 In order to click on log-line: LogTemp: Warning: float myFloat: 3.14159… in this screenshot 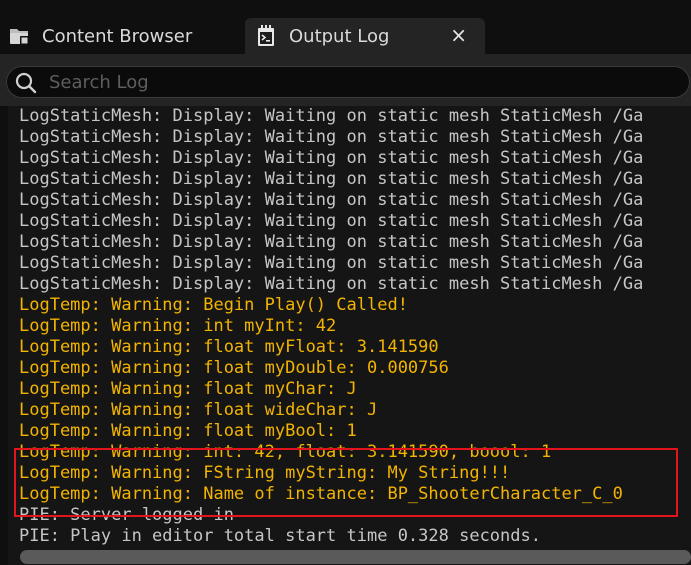, I will do `click(229, 347)`.